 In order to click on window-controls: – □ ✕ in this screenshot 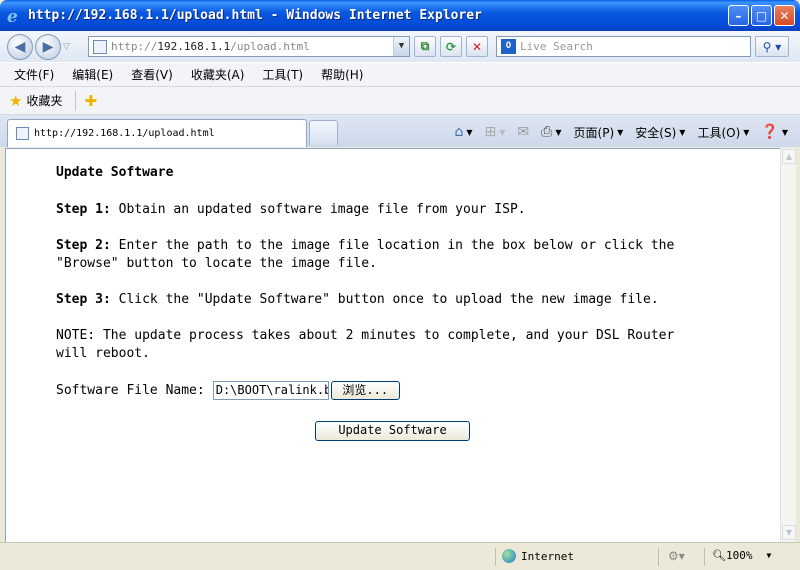, I will do `click(761, 15)`.